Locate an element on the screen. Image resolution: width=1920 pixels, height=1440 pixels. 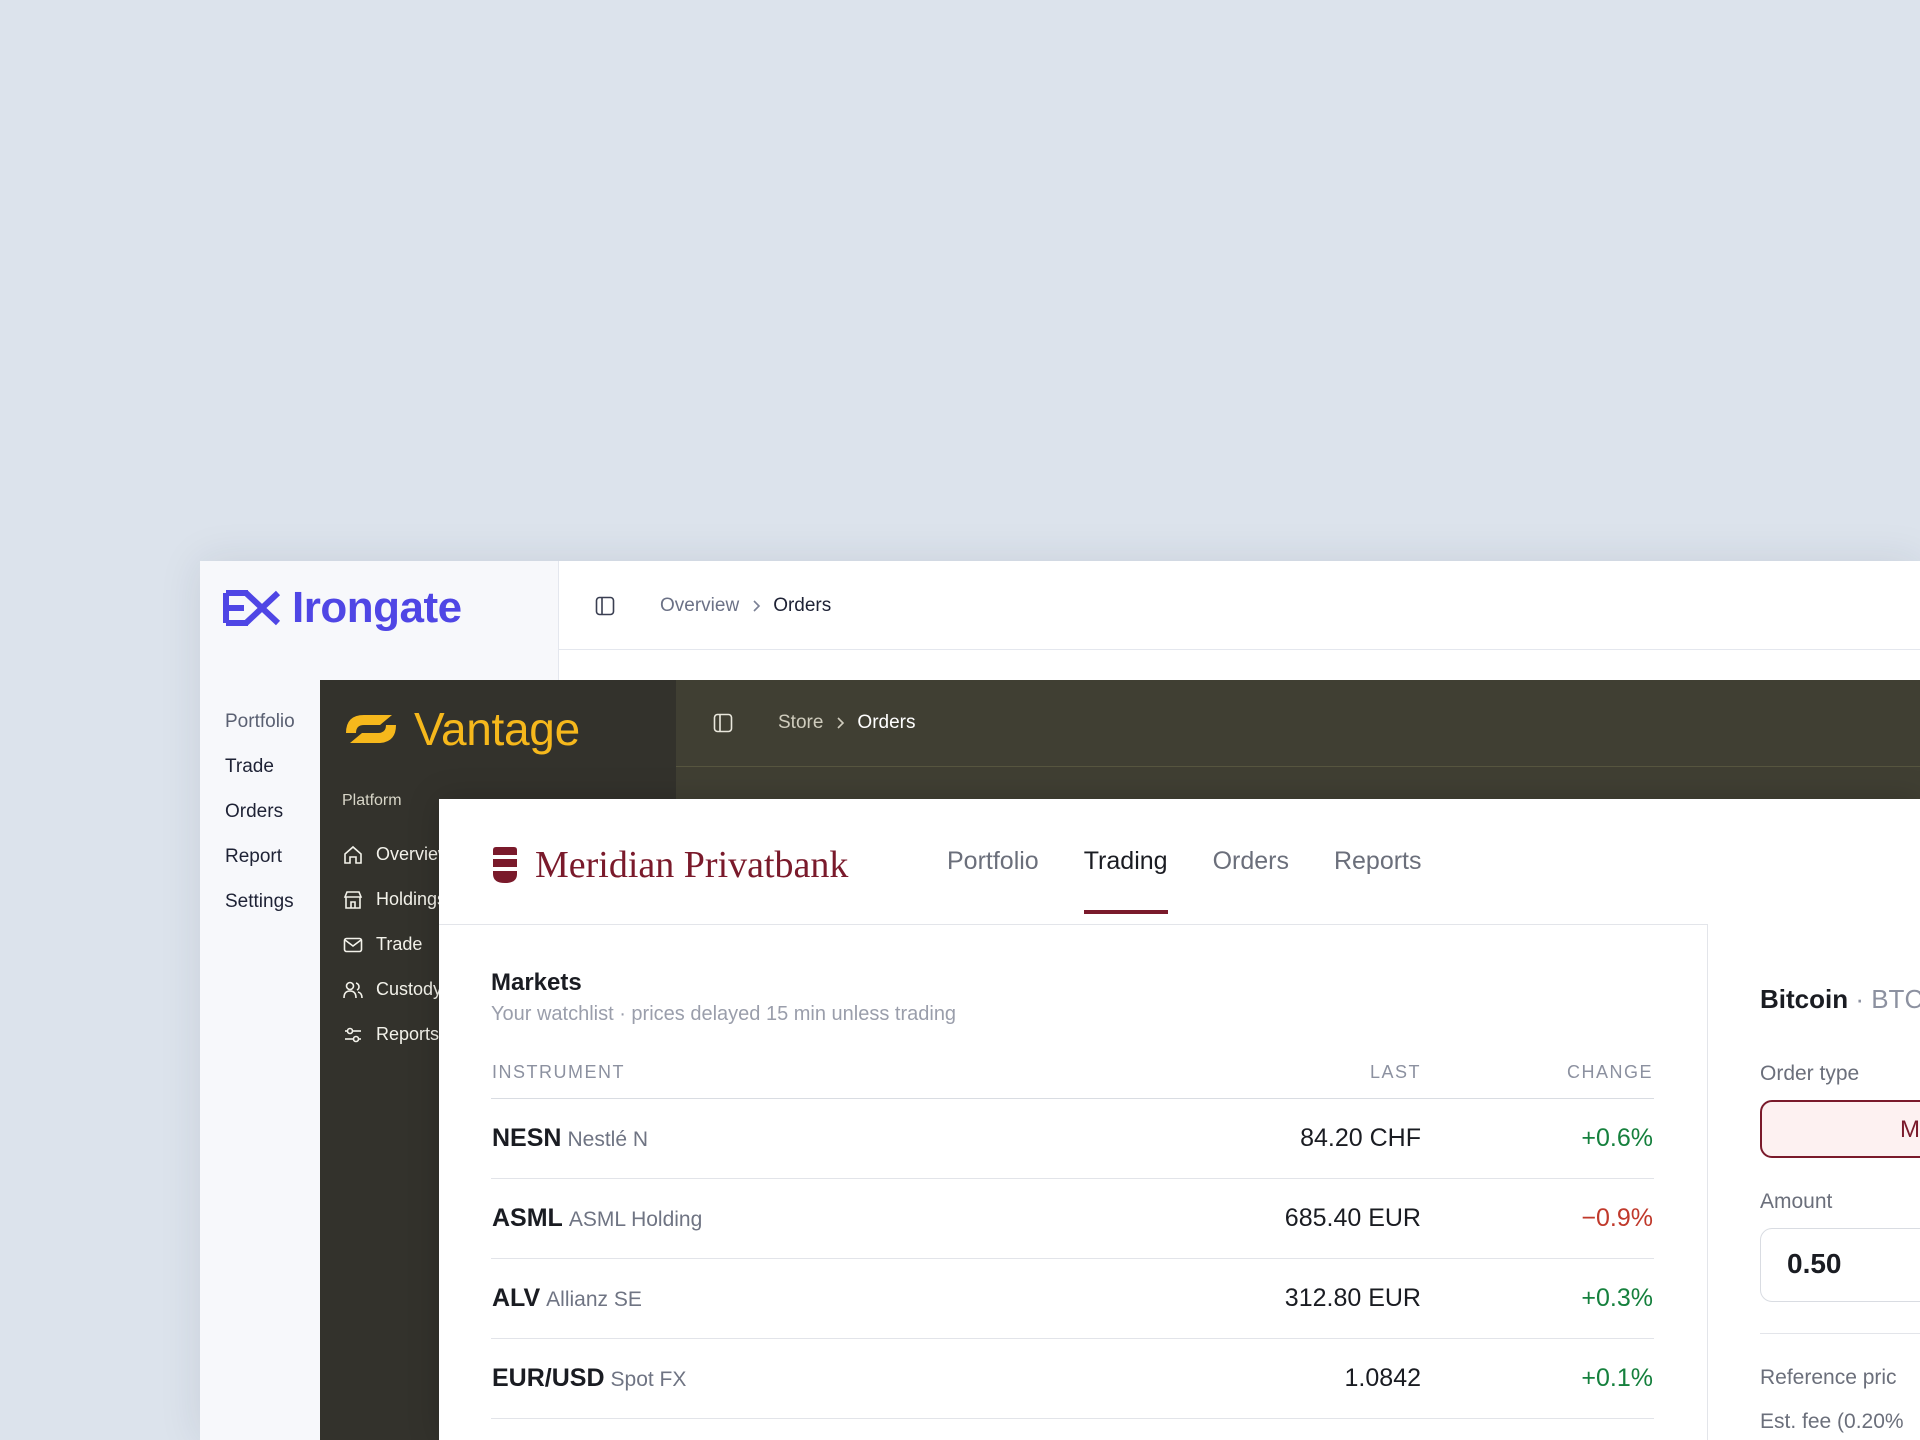
irongate-nav: Portfolio Trade Orders Report Settings is located at coordinates (260, 823).